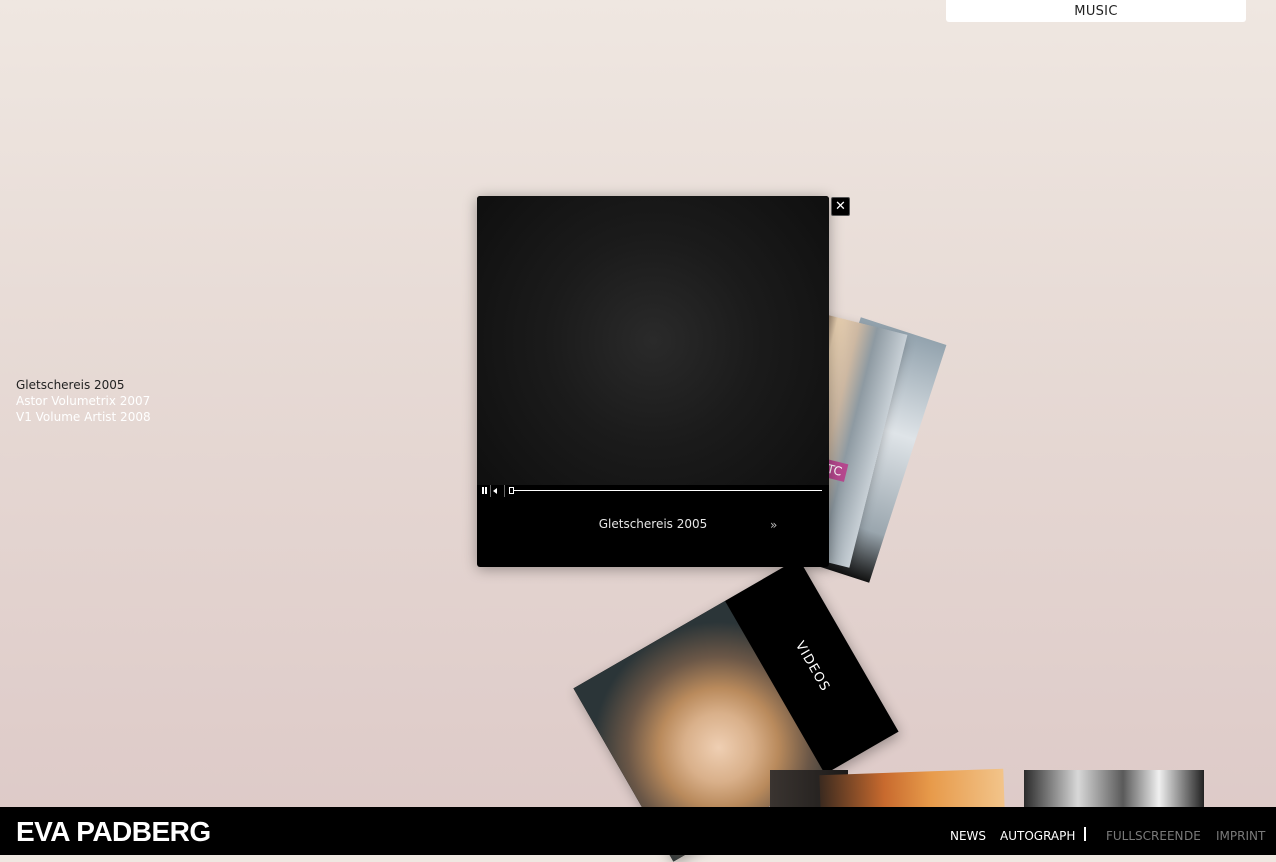  I want to click on seek-bar, so click(666, 490).